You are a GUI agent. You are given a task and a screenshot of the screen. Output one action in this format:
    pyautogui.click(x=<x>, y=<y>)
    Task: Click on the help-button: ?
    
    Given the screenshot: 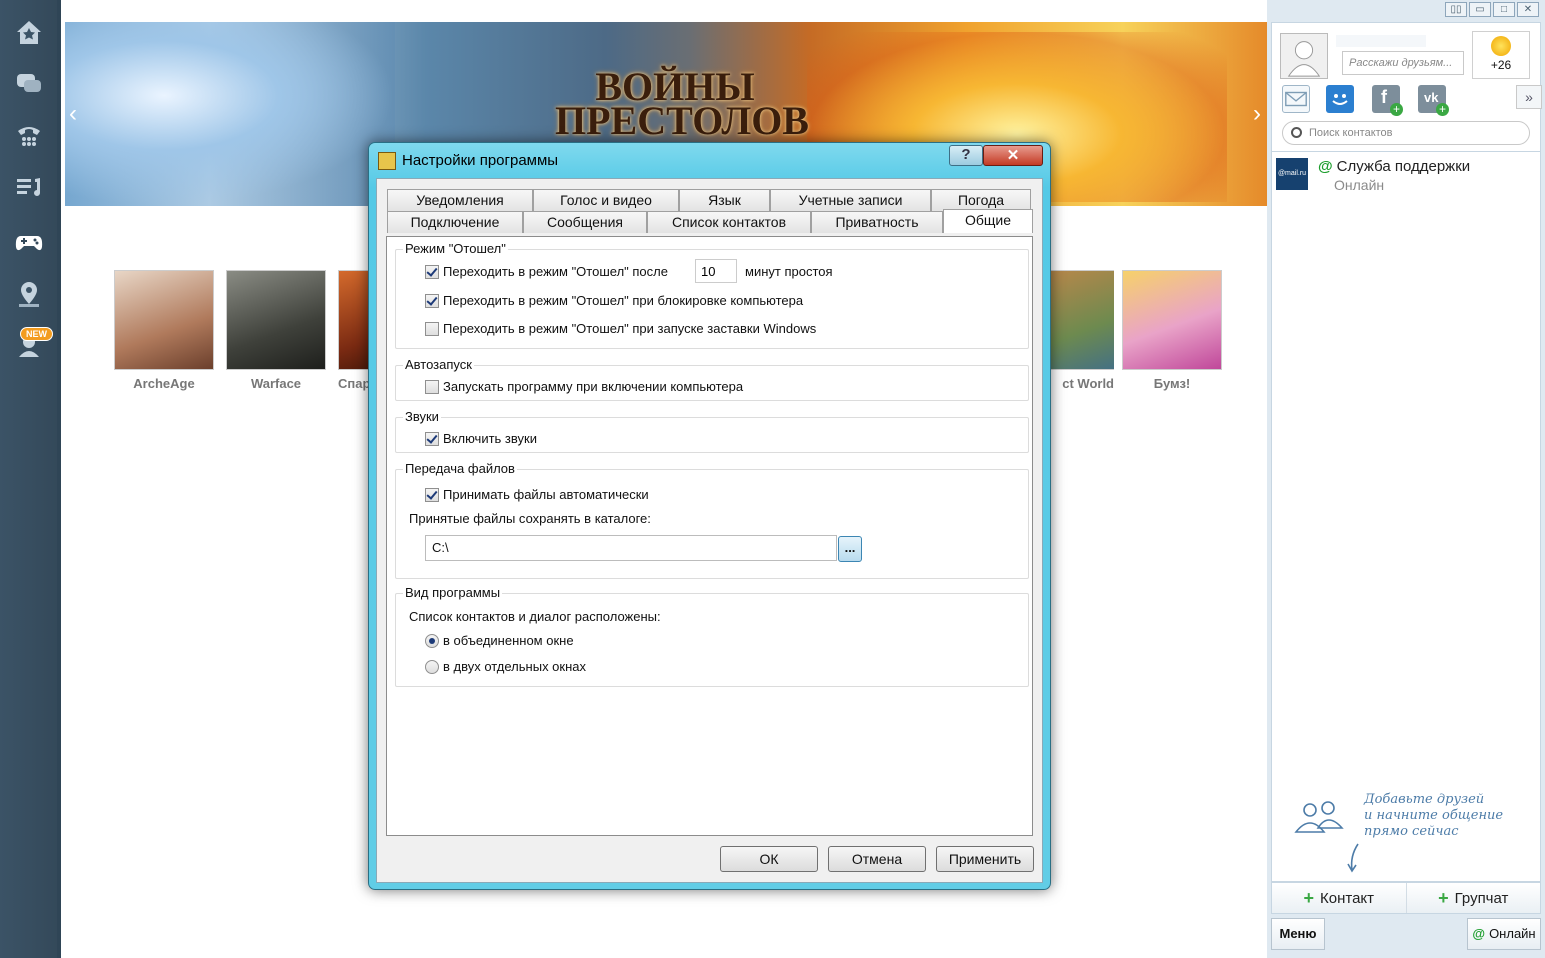 What is the action you would take?
    pyautogui.click(x=966, y=155)
    